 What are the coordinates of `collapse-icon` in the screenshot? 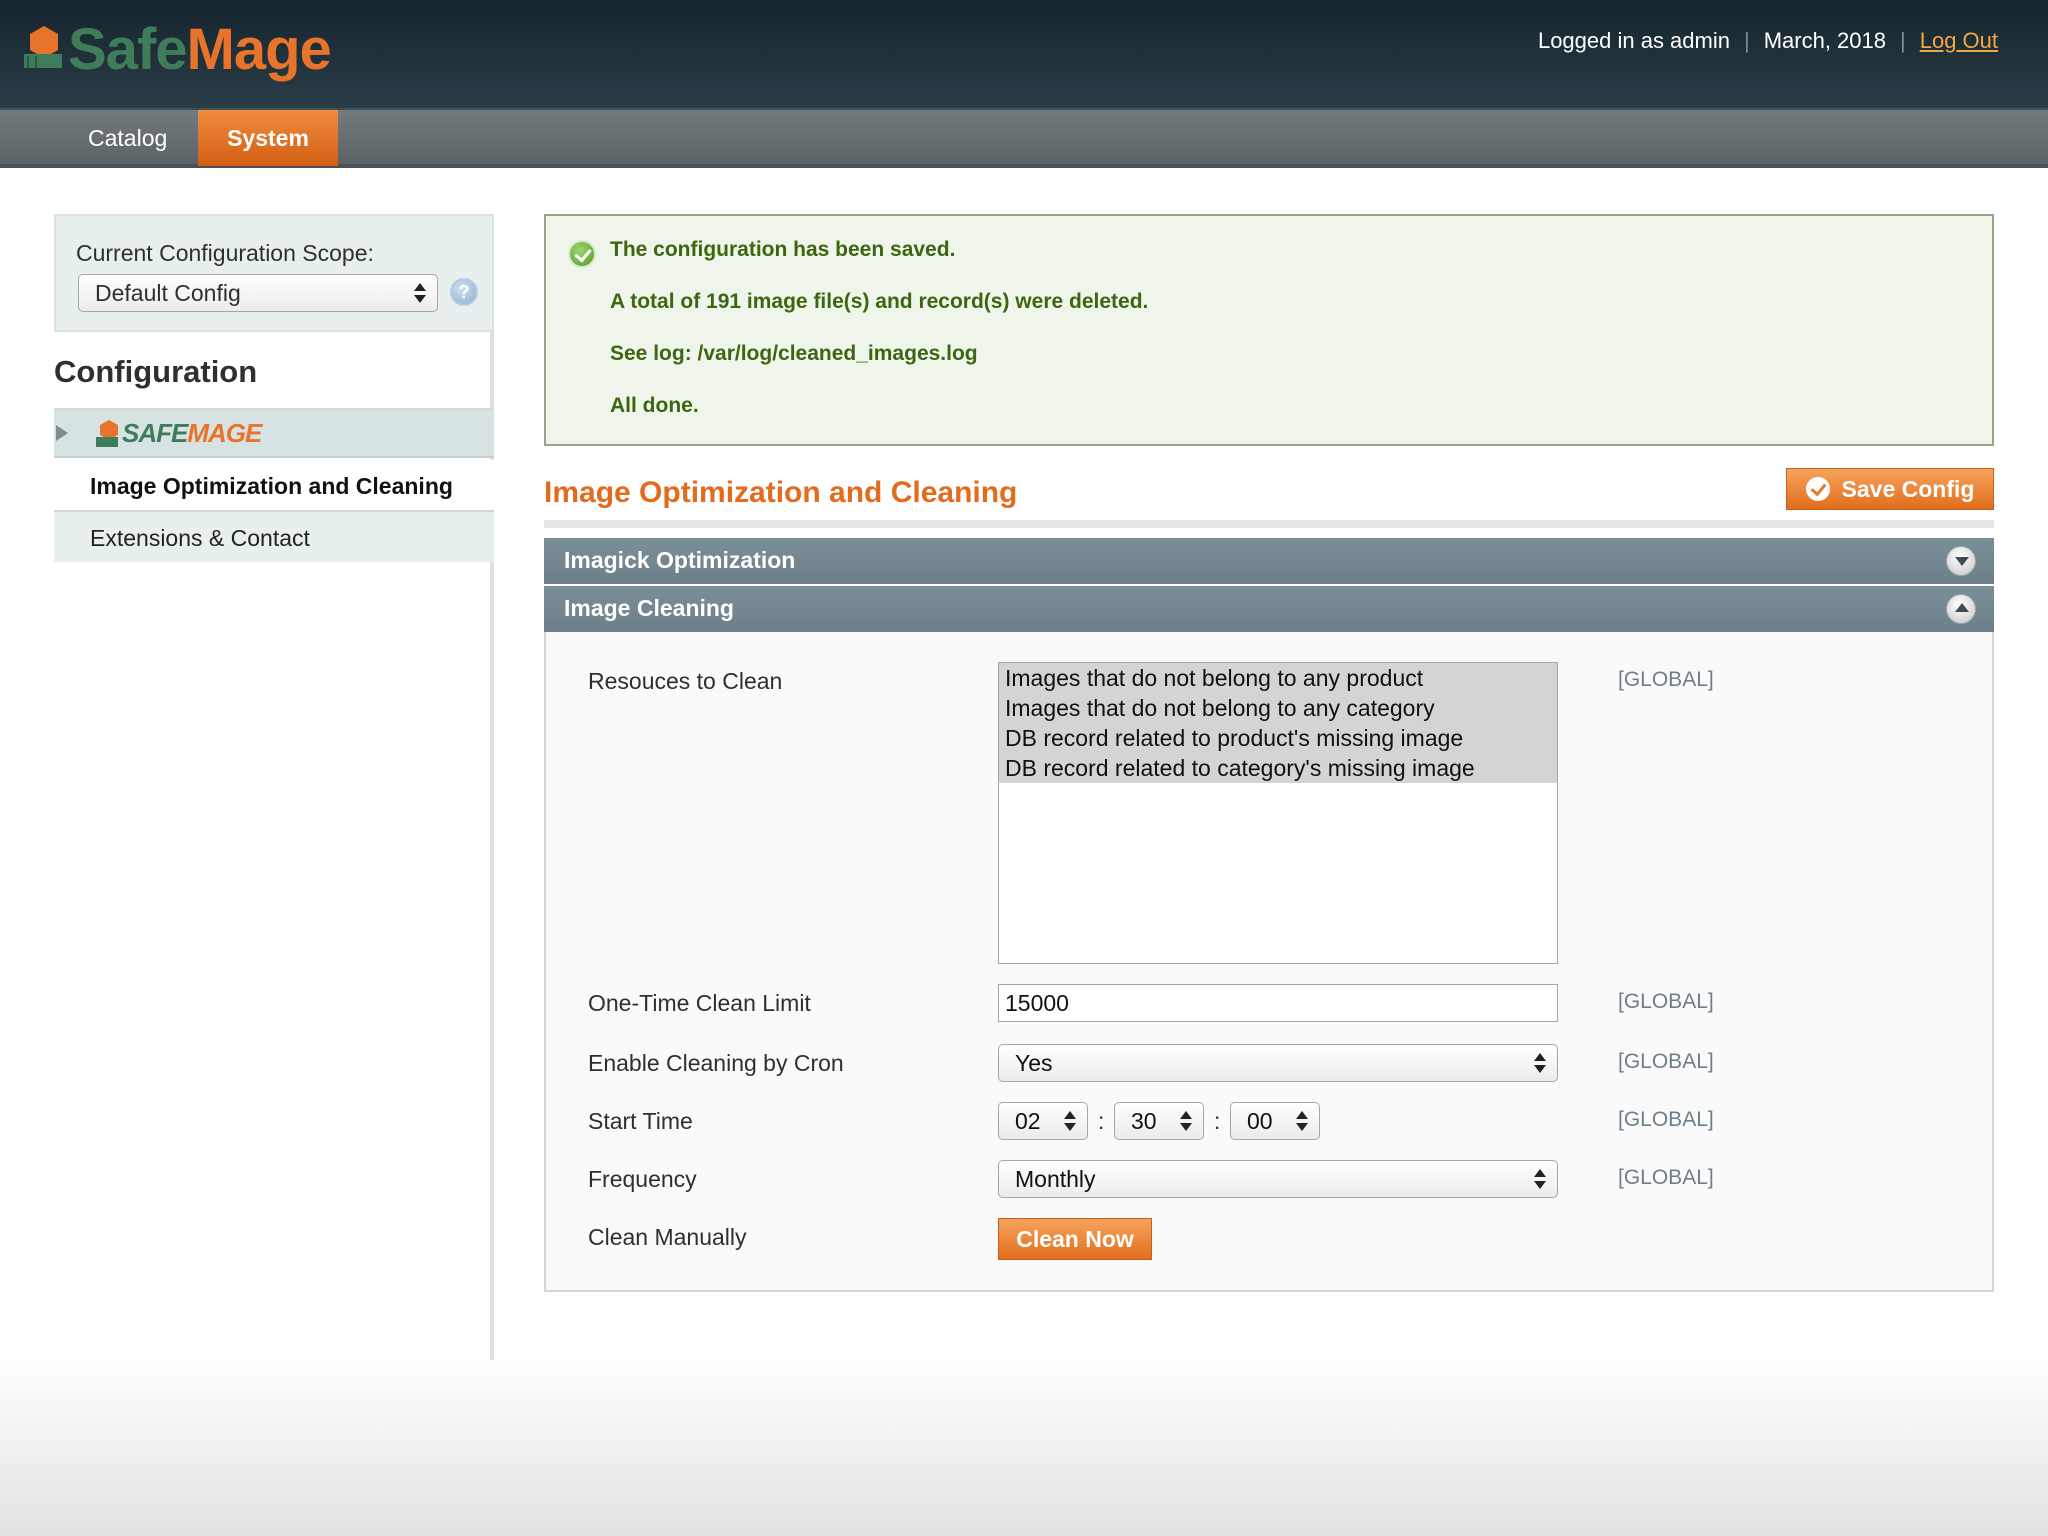 It's located at (1961, 609).